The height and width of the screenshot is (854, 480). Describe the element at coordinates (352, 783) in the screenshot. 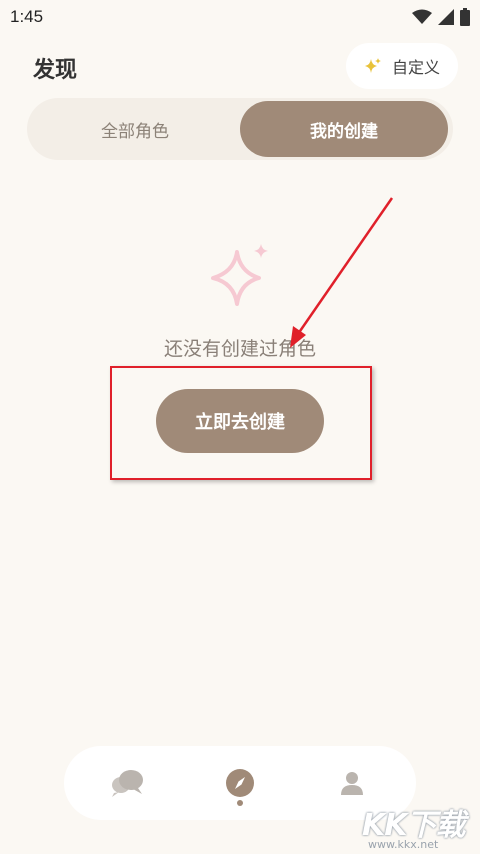

I see `person-icon` at that location.